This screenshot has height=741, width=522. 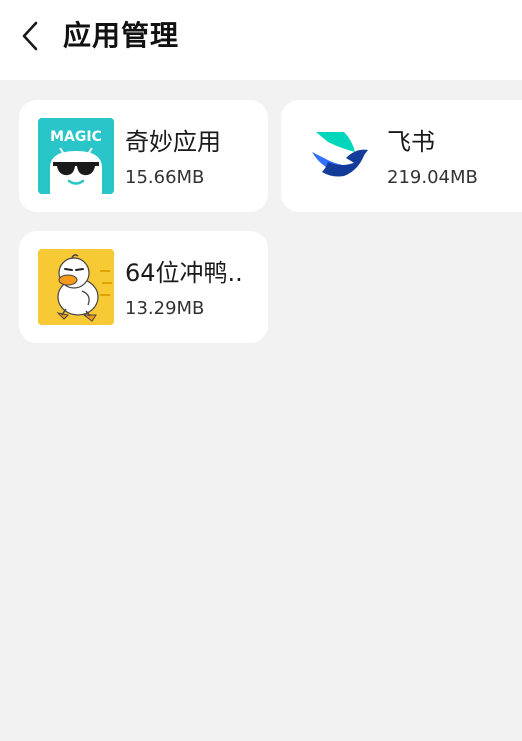 I want to click on app-size: 13.29MB, so click(x=165, y=308).